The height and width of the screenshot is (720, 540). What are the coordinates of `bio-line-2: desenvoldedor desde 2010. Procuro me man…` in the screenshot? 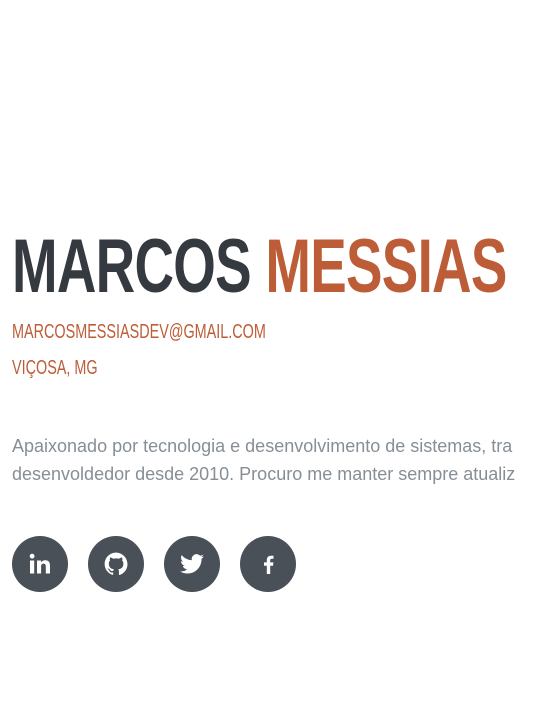 It's located at (264, 474).